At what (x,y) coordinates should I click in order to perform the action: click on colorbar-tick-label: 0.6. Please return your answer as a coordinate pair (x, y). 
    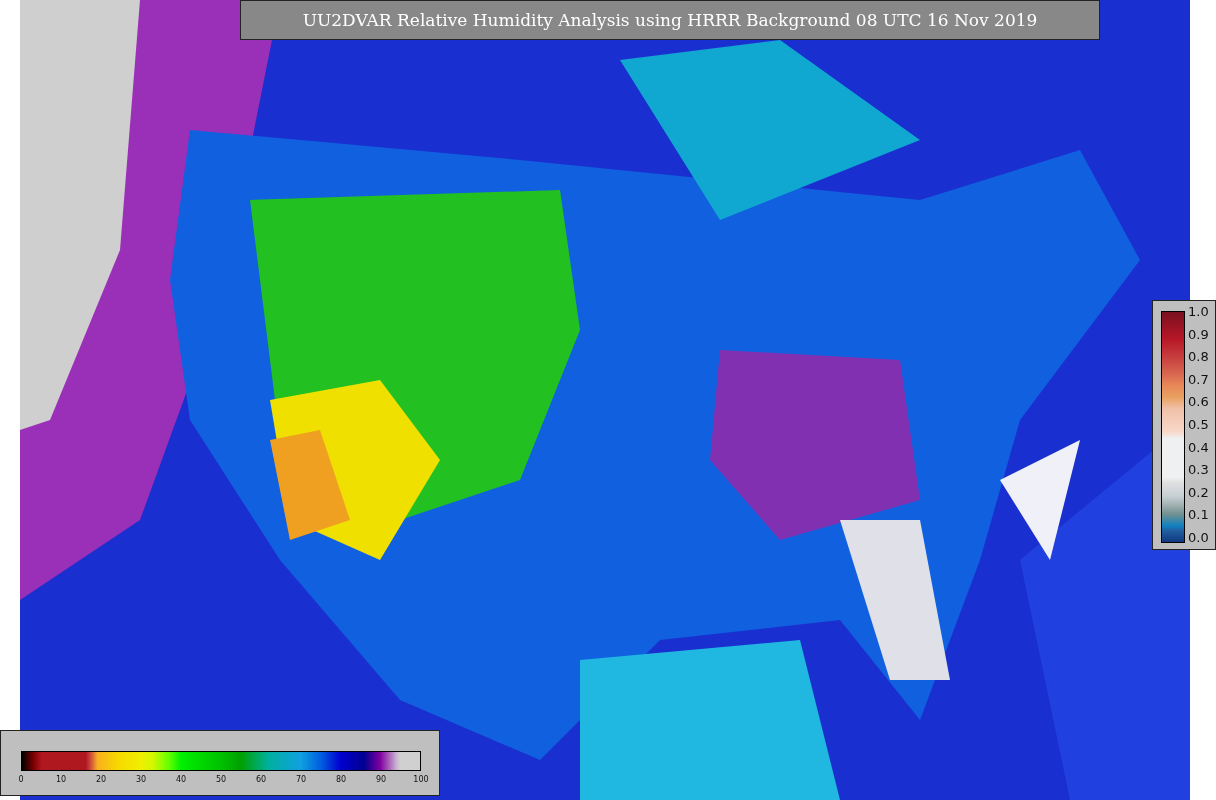
    Looking at the image, I should click on (1198, 402).